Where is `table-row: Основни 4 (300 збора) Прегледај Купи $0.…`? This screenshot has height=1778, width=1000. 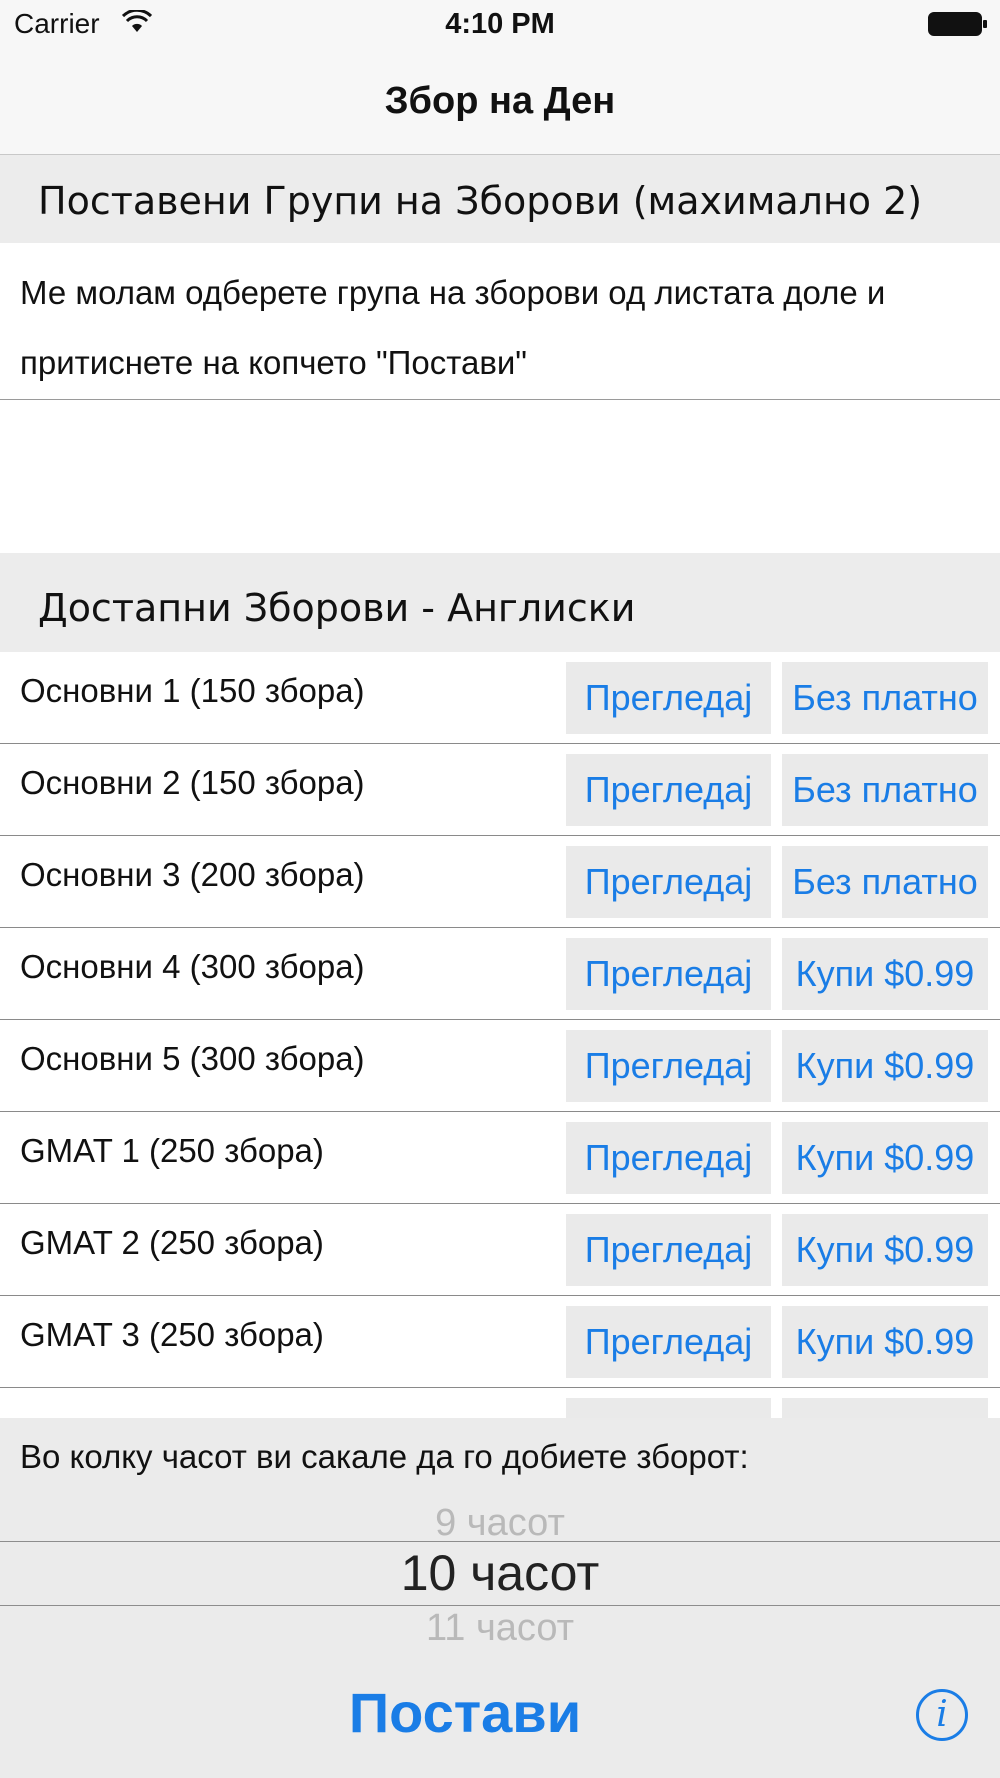 table-row: Основни 4 (300 збора) Прегледај Купи $0.… is located at coordinates (500, 974).